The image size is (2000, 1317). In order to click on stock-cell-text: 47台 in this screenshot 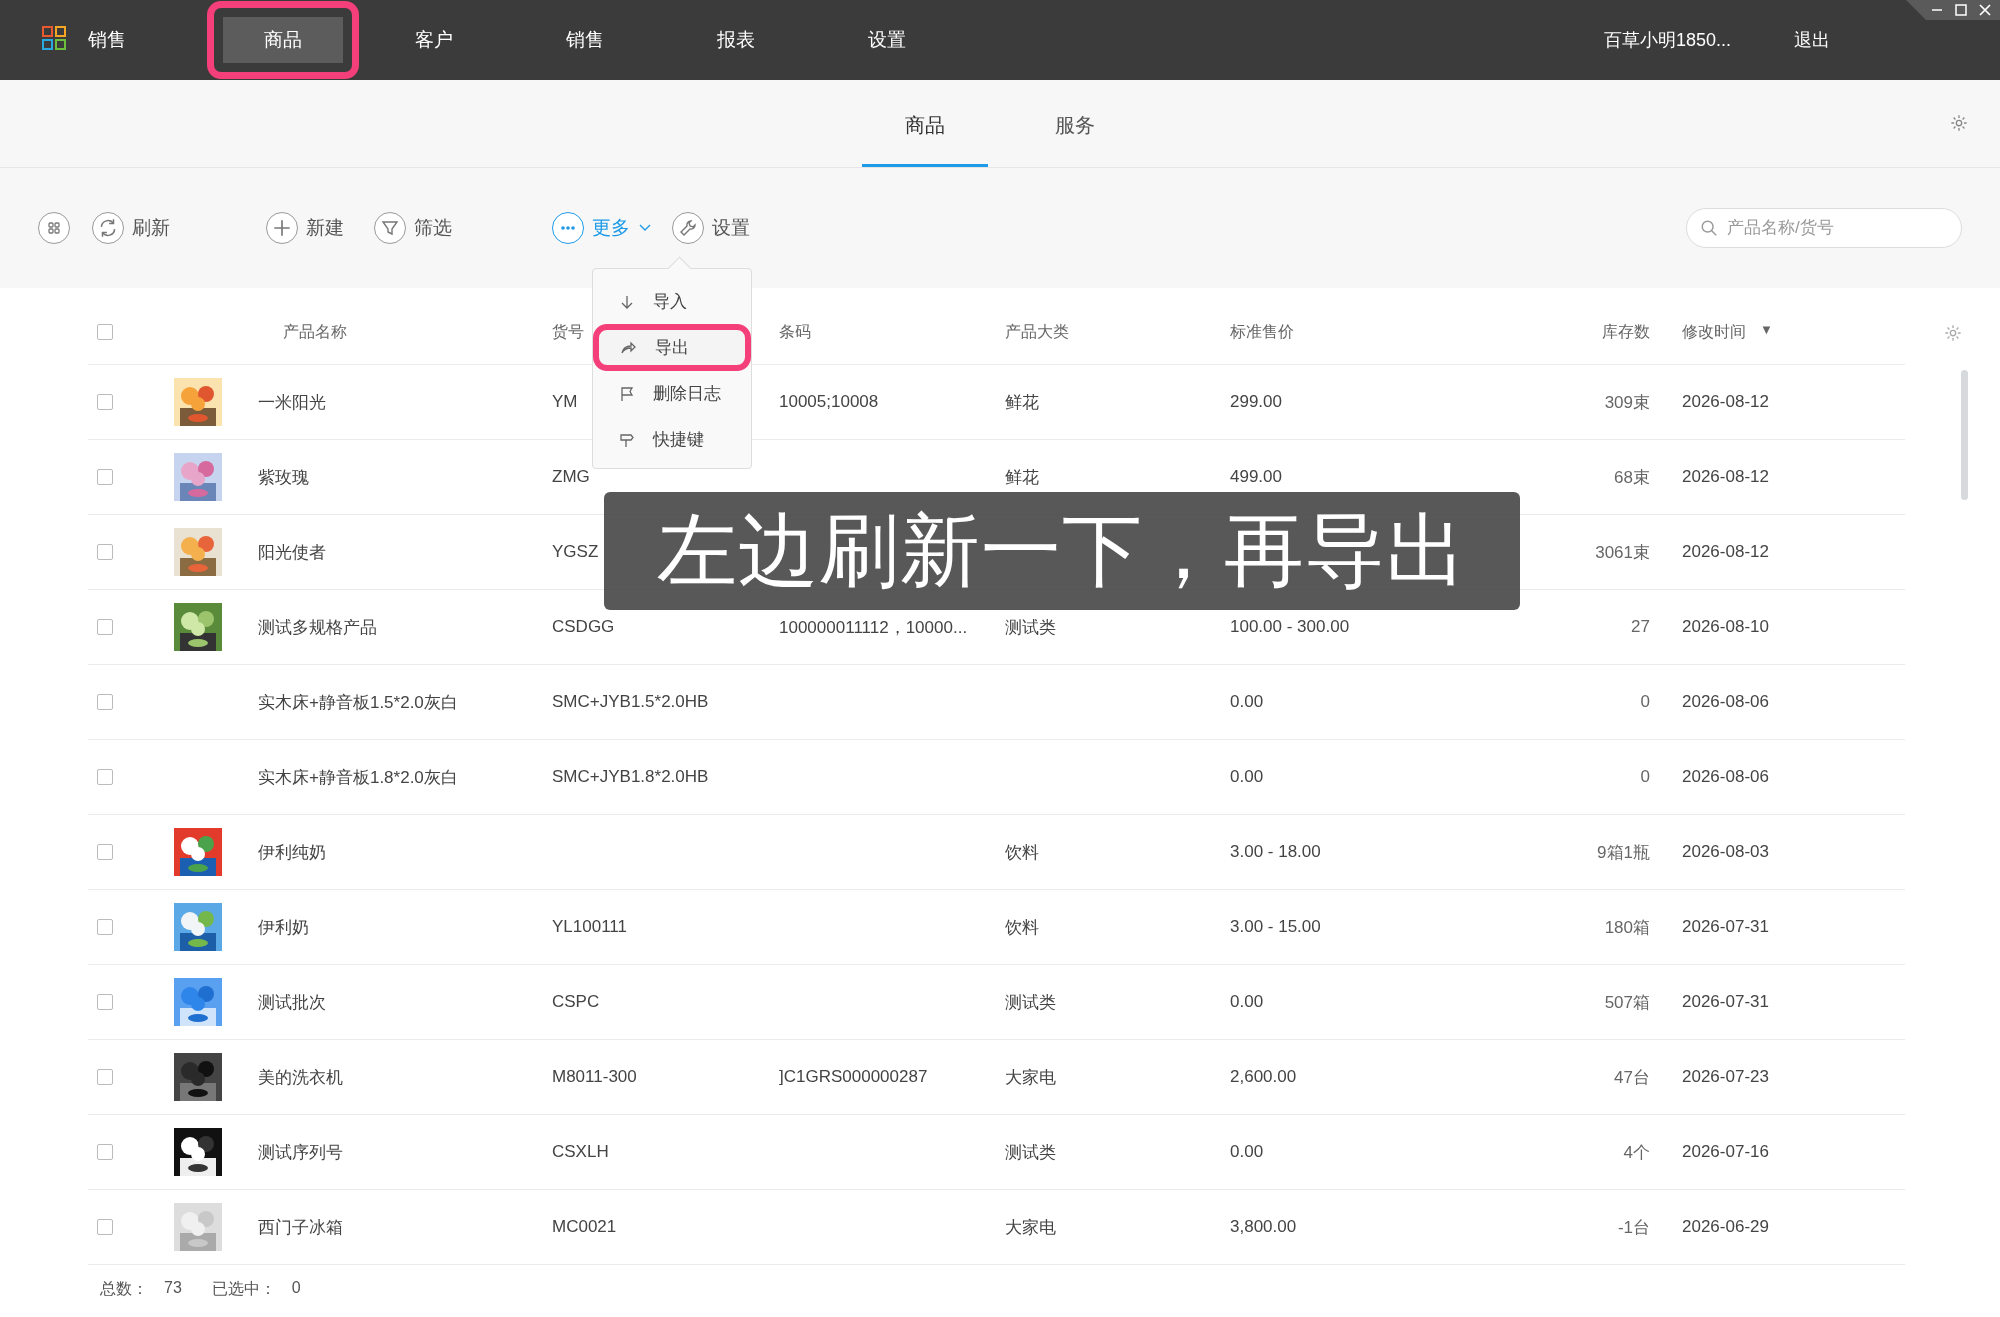, I will do `click(1632, 1077)`.